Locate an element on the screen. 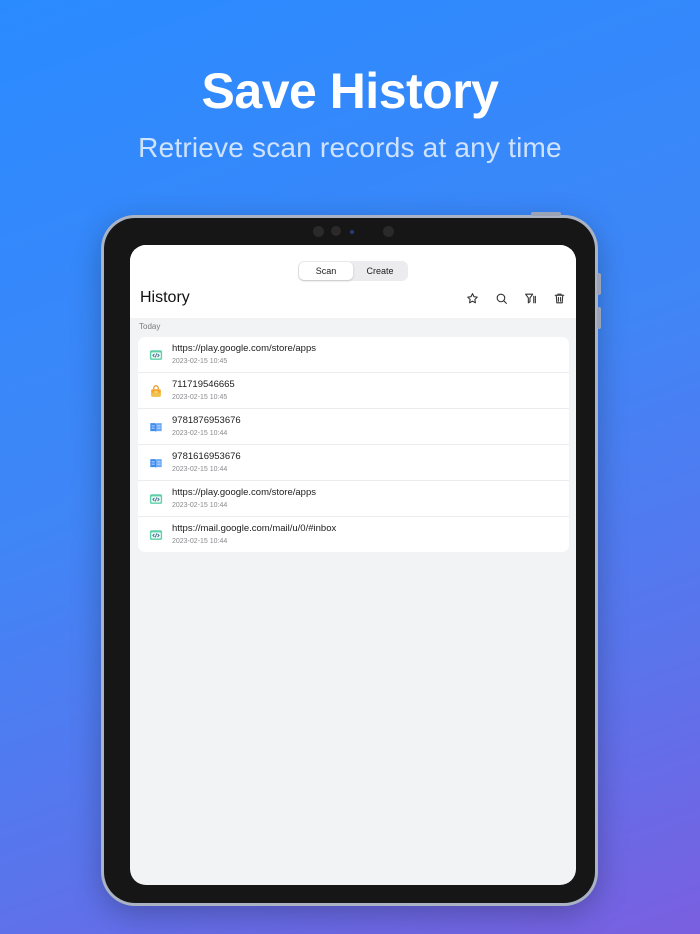  history-value: https://mail.google.com/mail/u/0/#inbox is located at coordinates (254, 528).